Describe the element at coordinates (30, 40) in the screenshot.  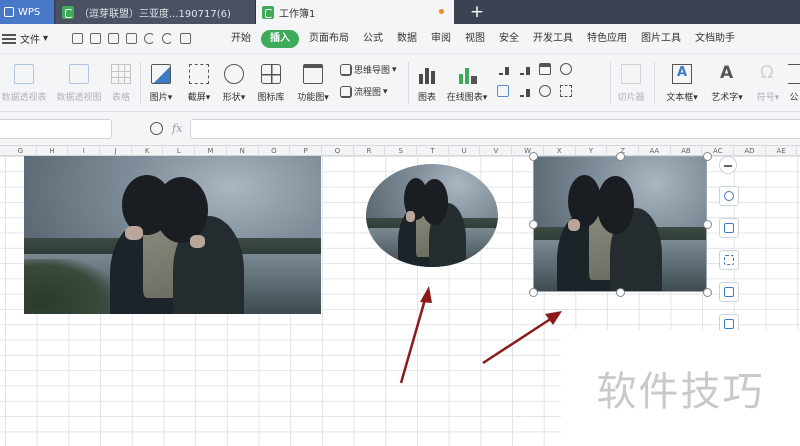
I see `file-menu-label: 文件` at that location.